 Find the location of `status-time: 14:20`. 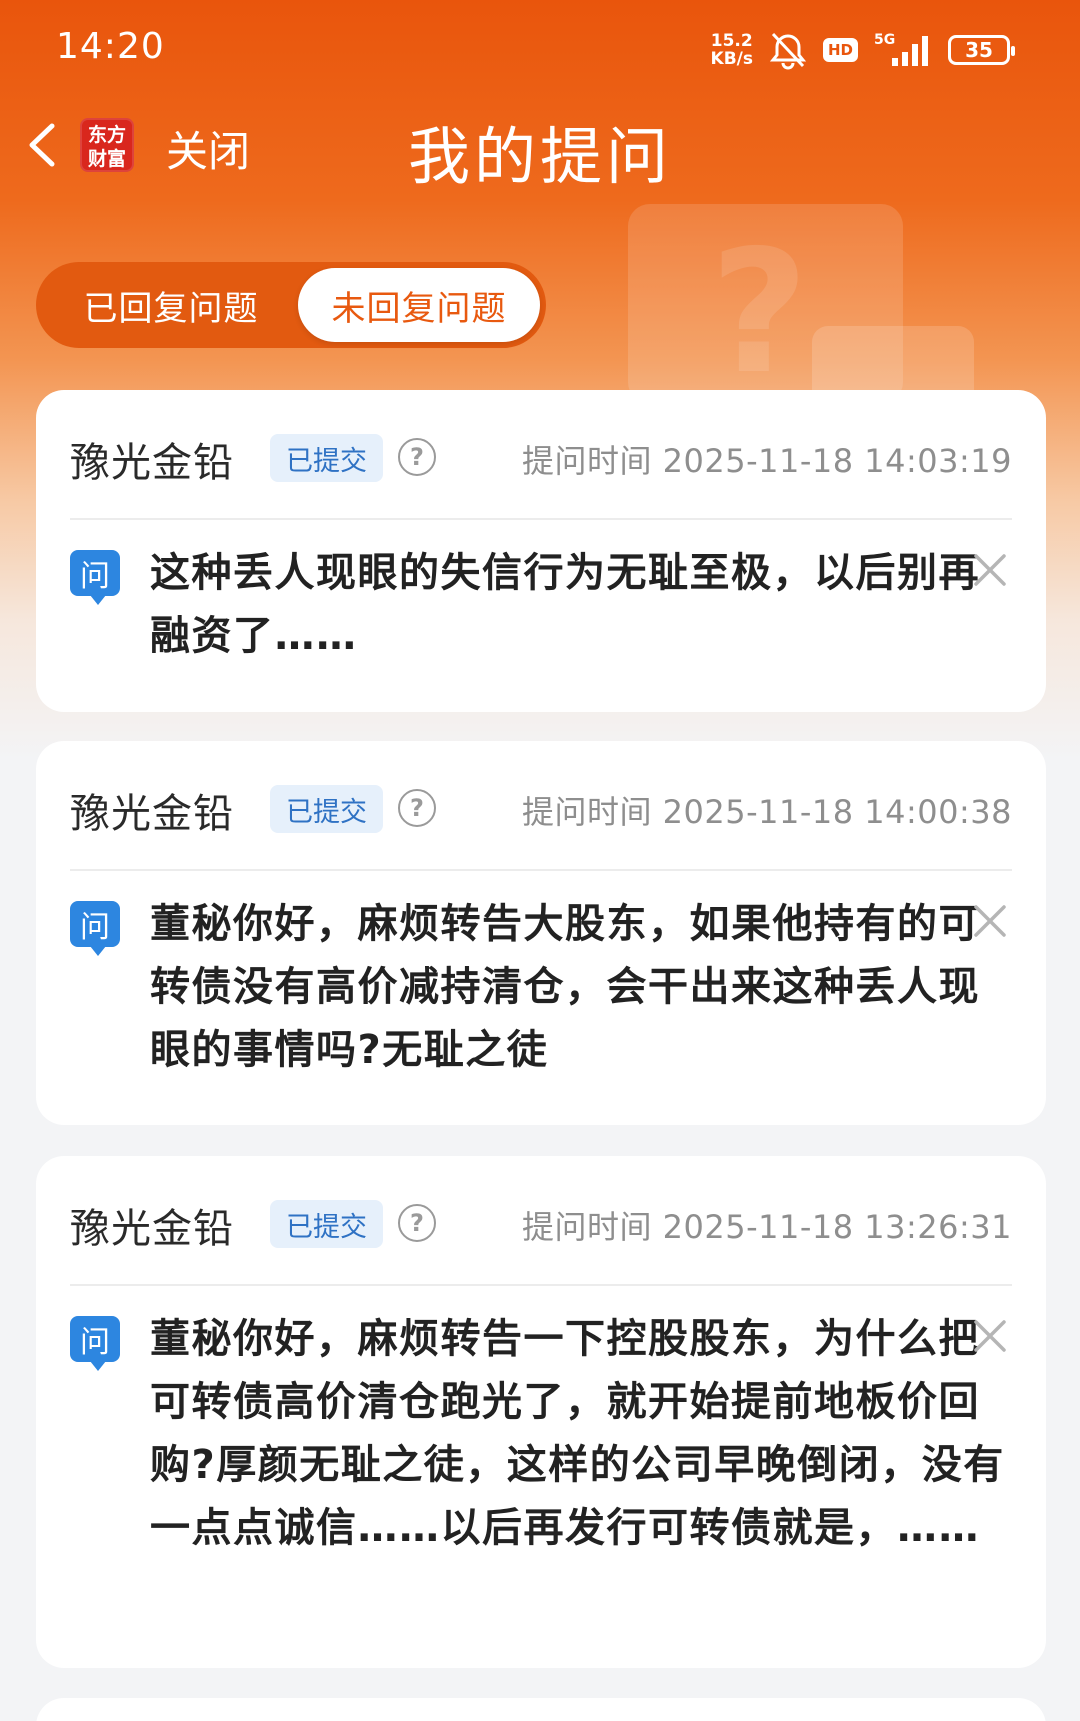

status-time: 14:20 is located at coordinates (110, 46).